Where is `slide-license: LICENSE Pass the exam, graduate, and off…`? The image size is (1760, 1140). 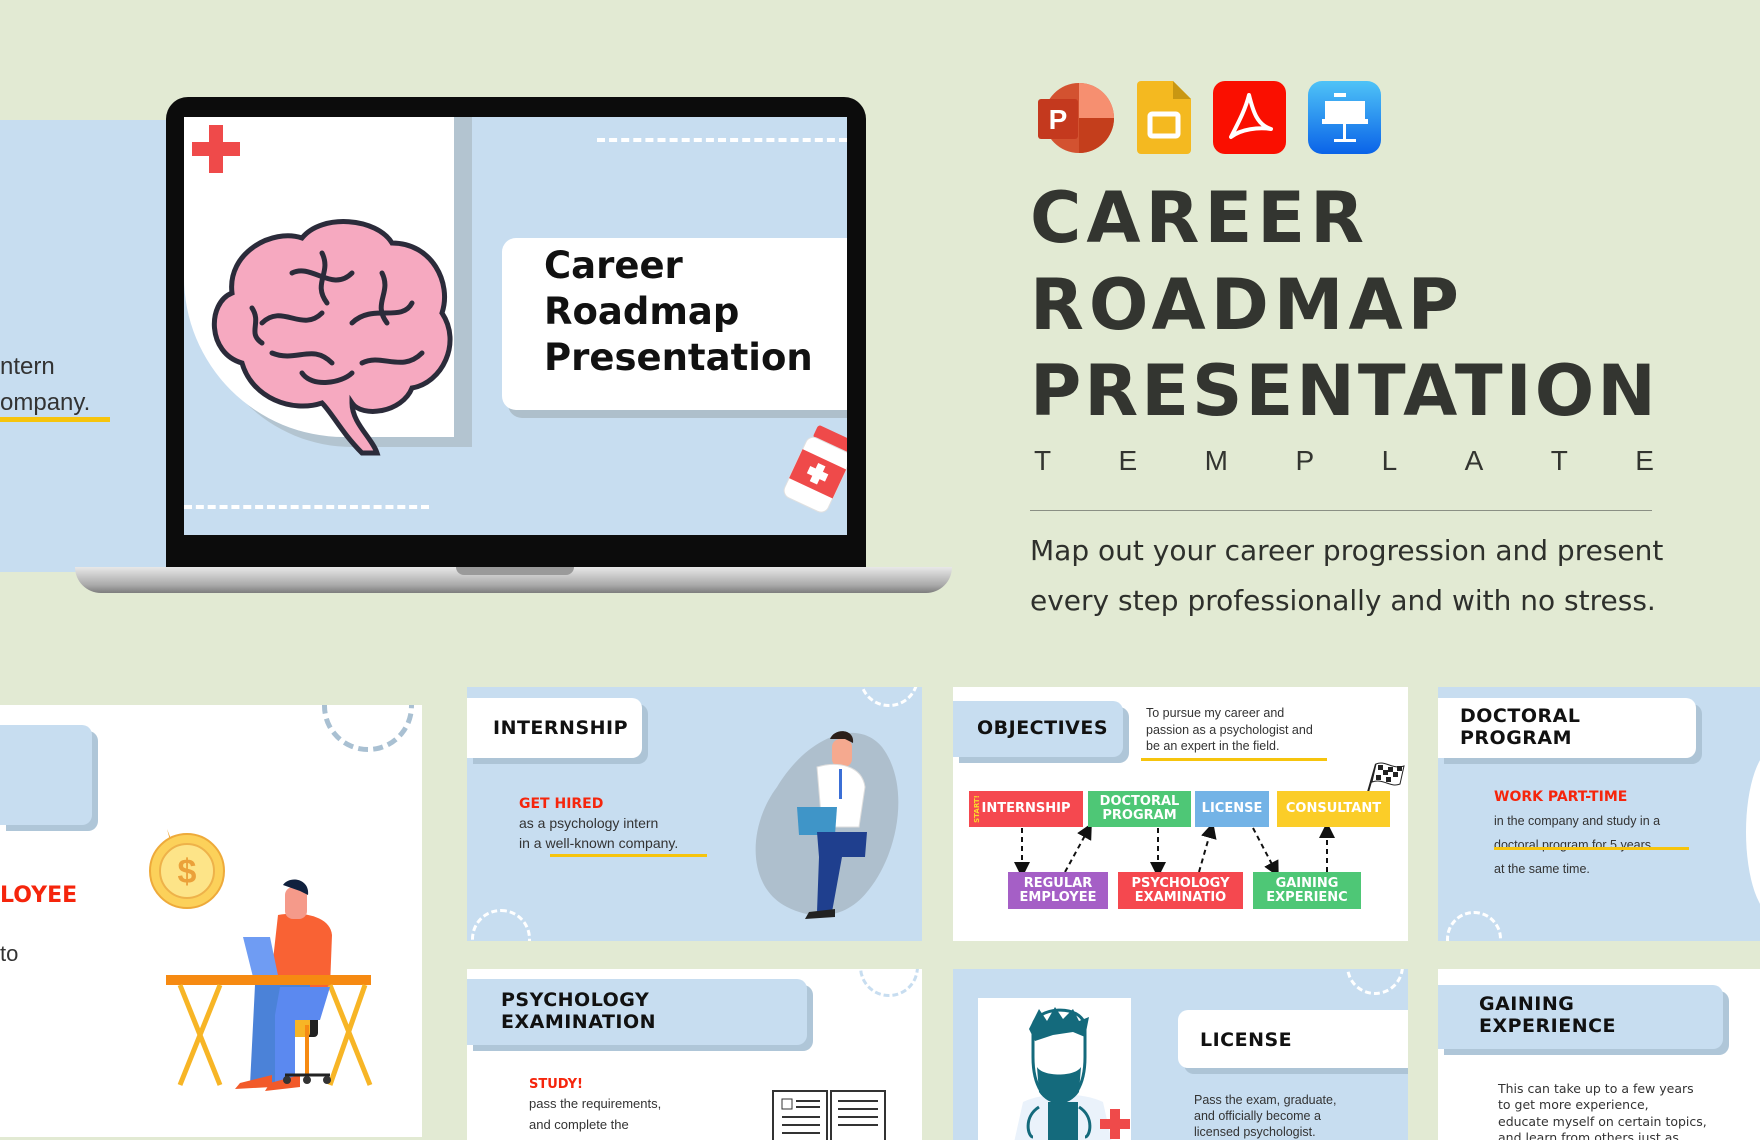 slide-license: LICENSE Pass the exam, graduate, and off… is located at coordinates (1180, 1054).